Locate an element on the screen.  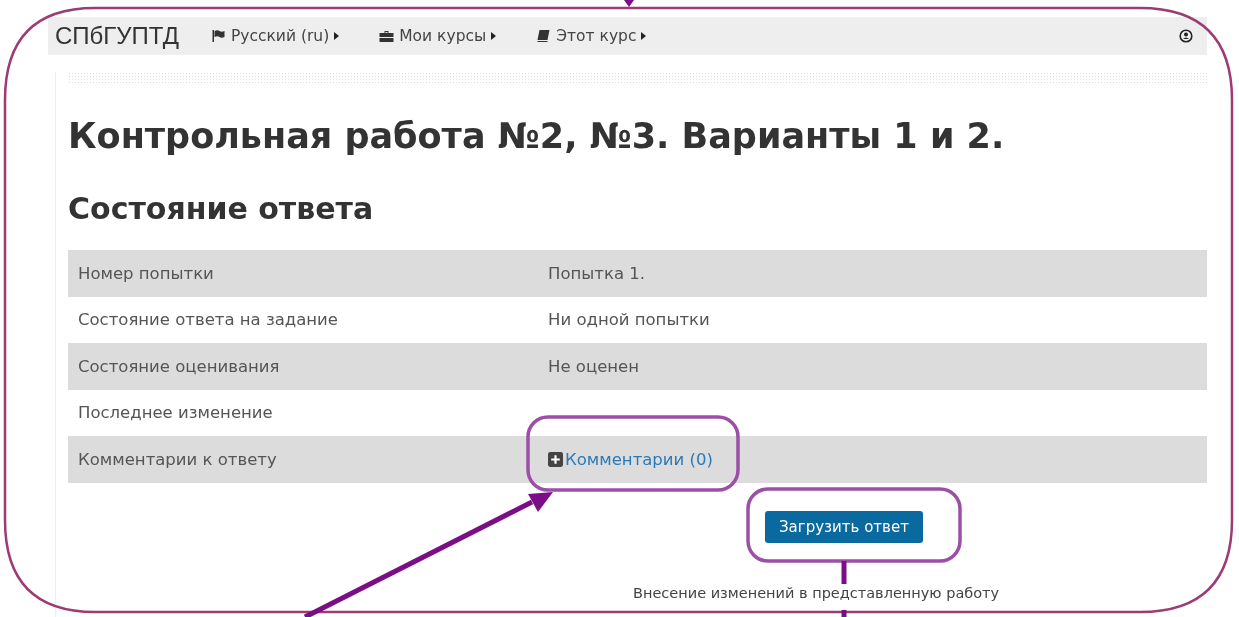
row-label: Последнее изменение is located at coordinates (175, 413).